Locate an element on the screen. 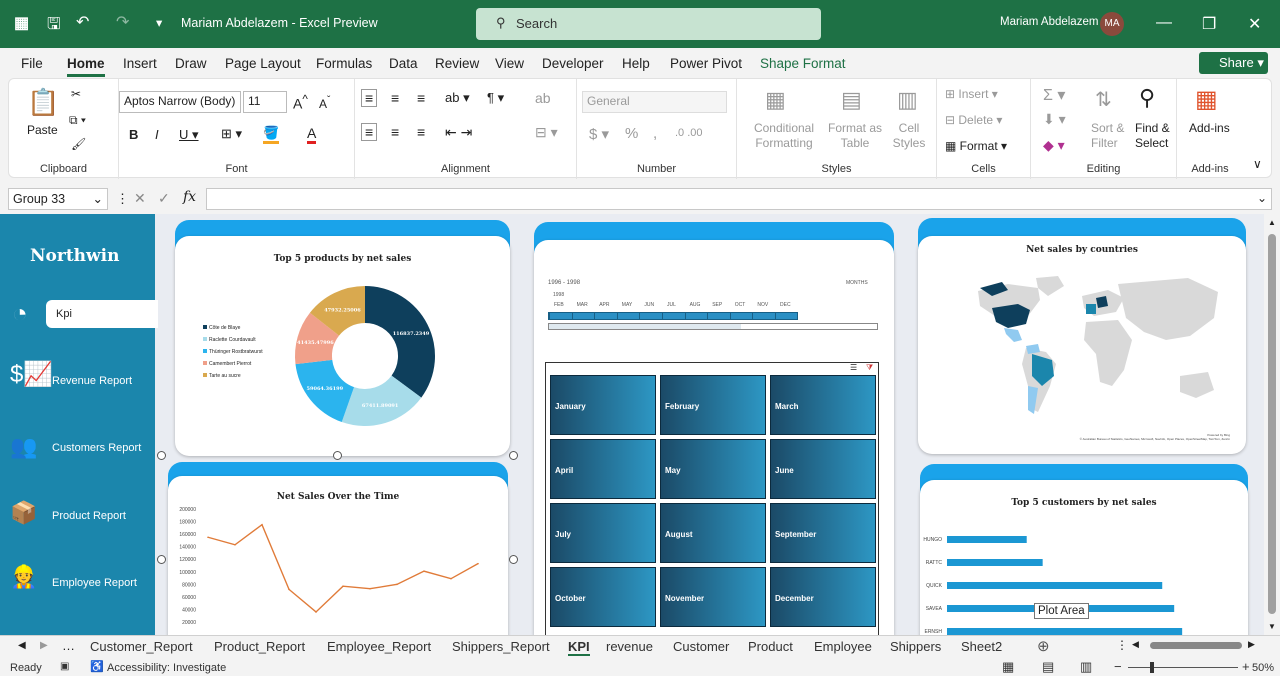  font-family-select: Aptos Narrow (Body) is located at coordinates (180, 102).